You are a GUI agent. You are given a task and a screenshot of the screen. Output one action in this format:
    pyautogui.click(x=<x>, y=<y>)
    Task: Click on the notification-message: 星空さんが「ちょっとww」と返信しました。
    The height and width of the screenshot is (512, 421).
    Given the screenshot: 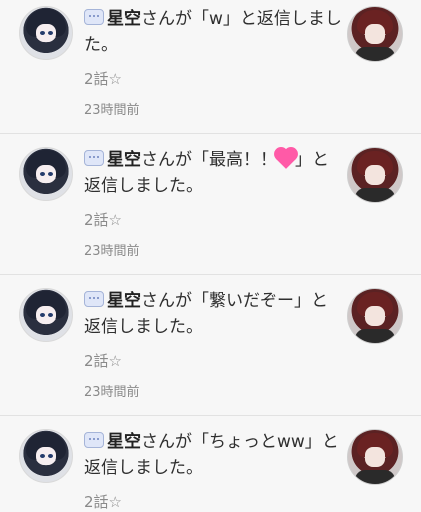 What is the action you would take?
    pyautogui.click(x=213, y=455)
    